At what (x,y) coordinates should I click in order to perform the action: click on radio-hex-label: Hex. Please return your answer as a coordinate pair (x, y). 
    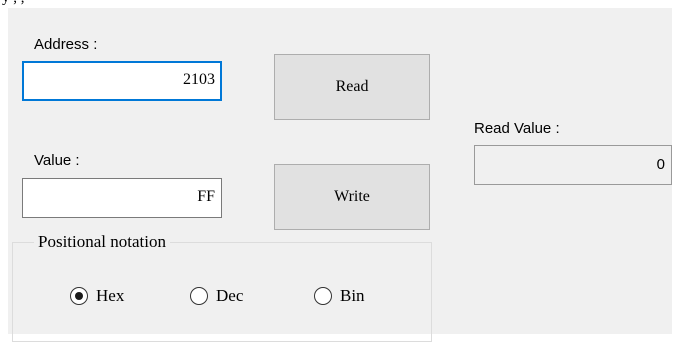
    Looking at the image, I should click on (110, 295).